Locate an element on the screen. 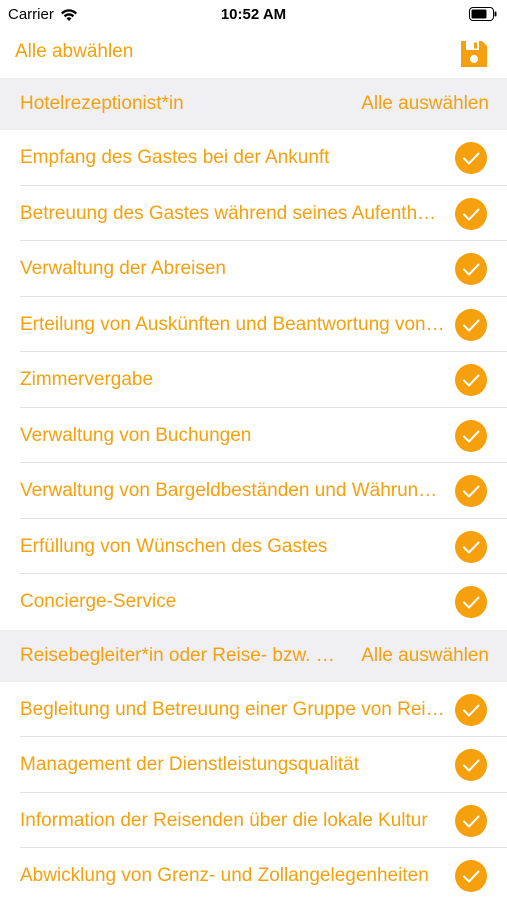  save-icon is located at coordinates (474, 54).